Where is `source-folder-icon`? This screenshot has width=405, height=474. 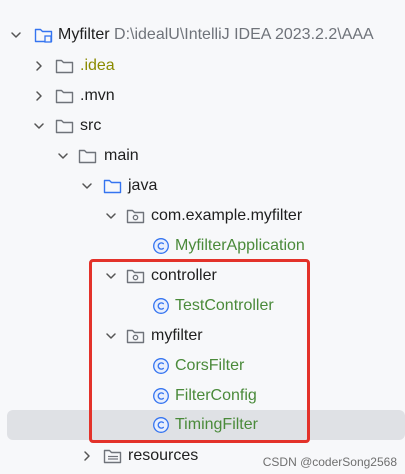
source-folder-icon is located at coordinates (113, 186).